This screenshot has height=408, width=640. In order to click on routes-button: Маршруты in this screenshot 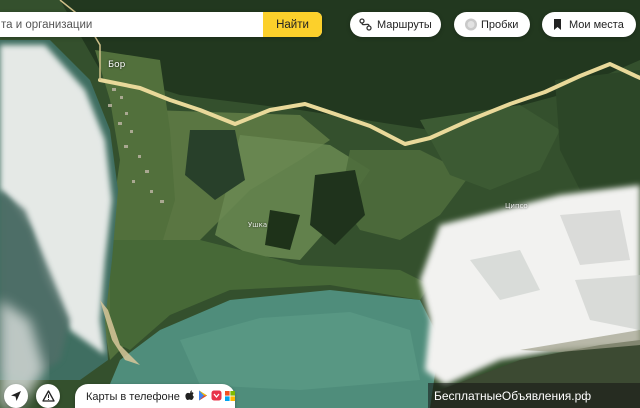, I will do `click(395, 24)`.